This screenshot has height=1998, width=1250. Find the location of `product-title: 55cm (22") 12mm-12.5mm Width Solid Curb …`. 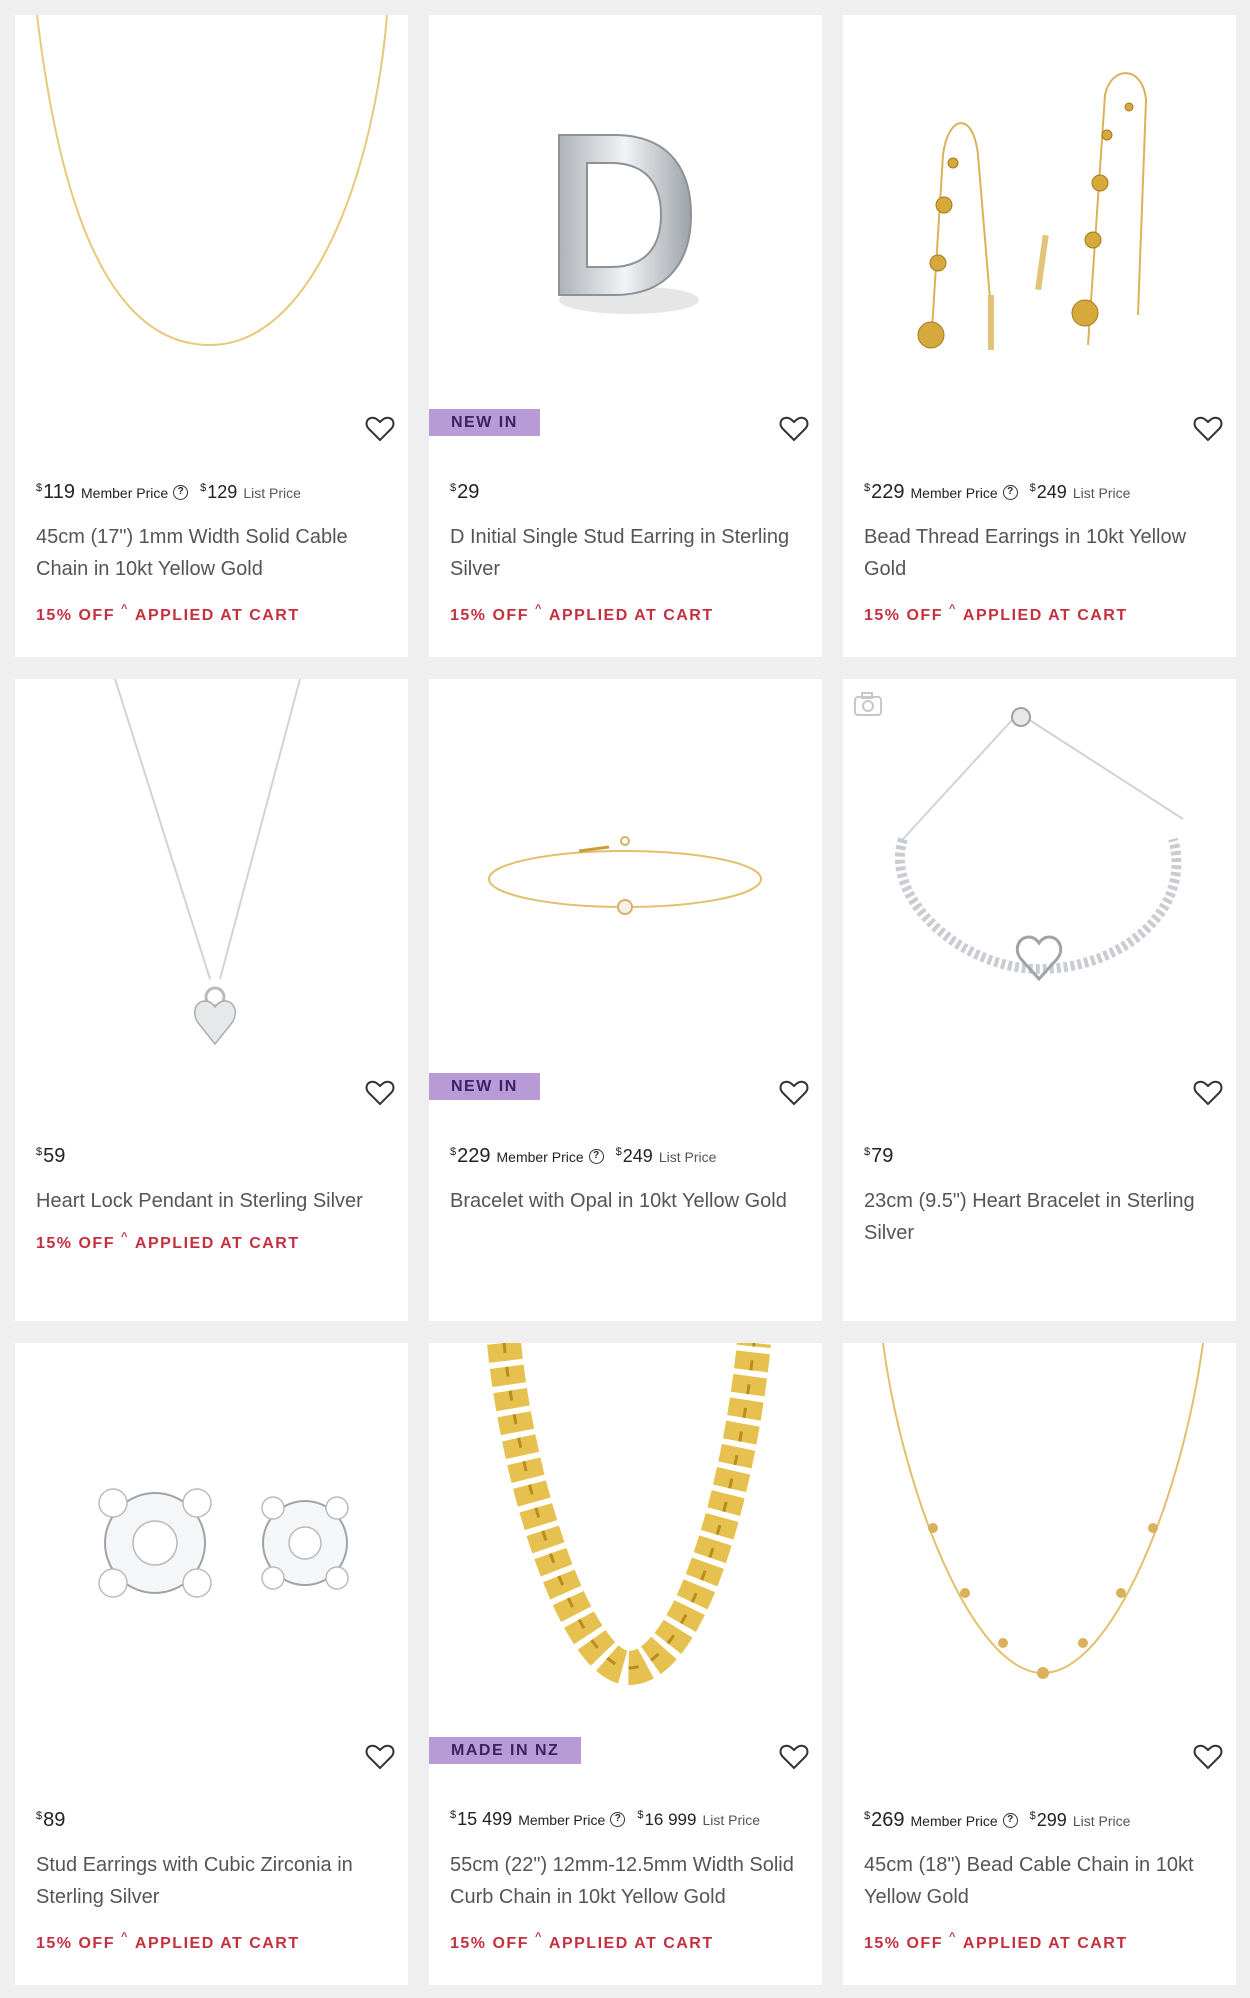

product-title: 55cm (22") 12mm-12.5mm Width Solid Curb … is located at coordinates (630, 1881).